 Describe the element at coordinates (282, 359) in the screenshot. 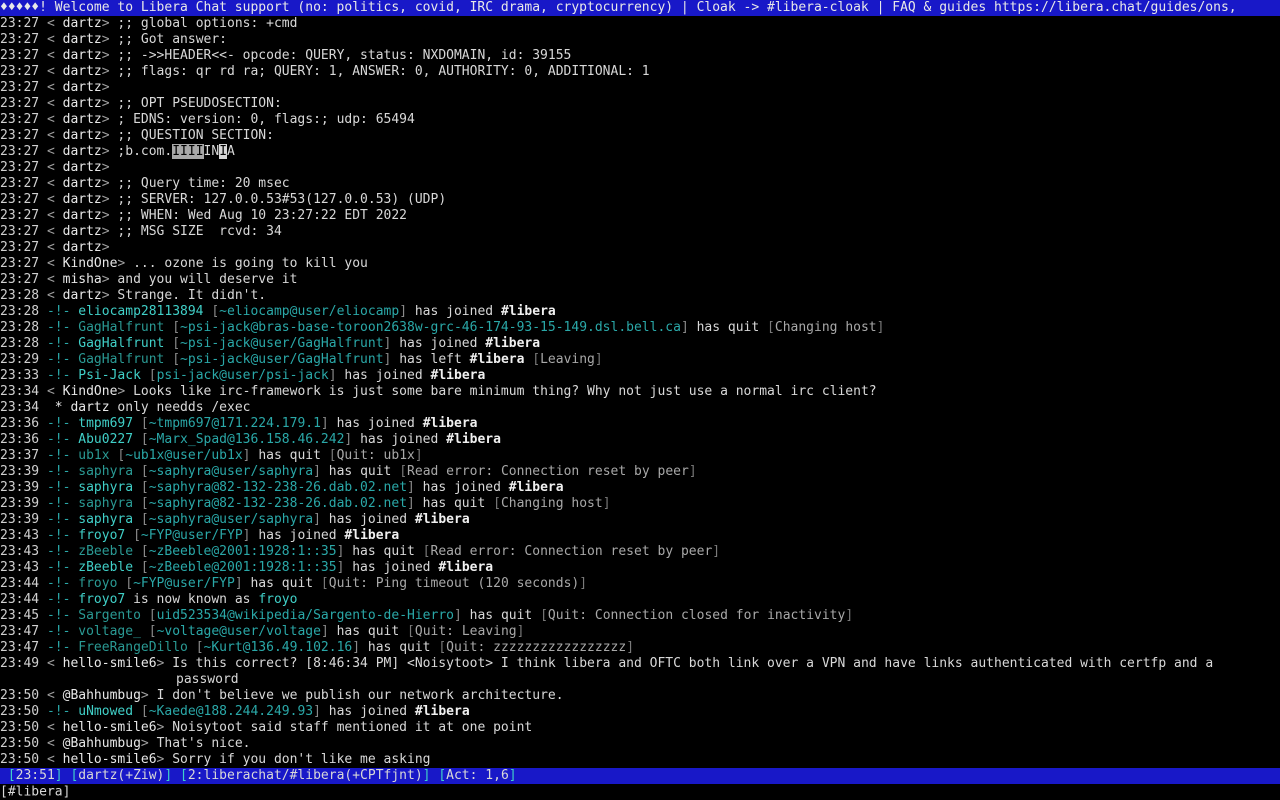

I see `event-host: ~psi-jack@user/GagHalfrunt` at that location.